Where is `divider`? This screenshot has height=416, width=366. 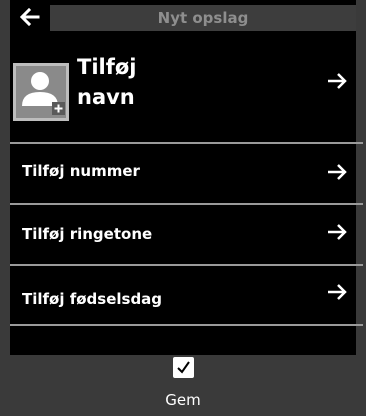 divider is located at coordinates (186, 325).